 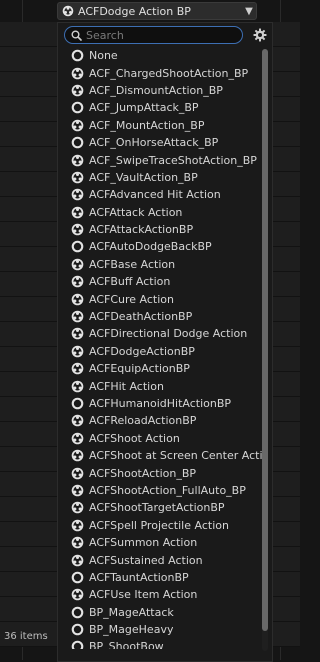 I want to click on list-item: ACFSpell Projectile Action, so click(x=160, y=525).